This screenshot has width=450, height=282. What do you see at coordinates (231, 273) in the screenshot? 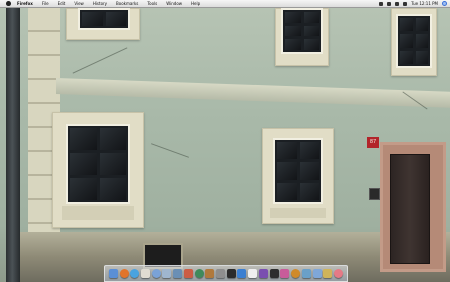
I see `terminal-icon` at bounding box center [231, 273].